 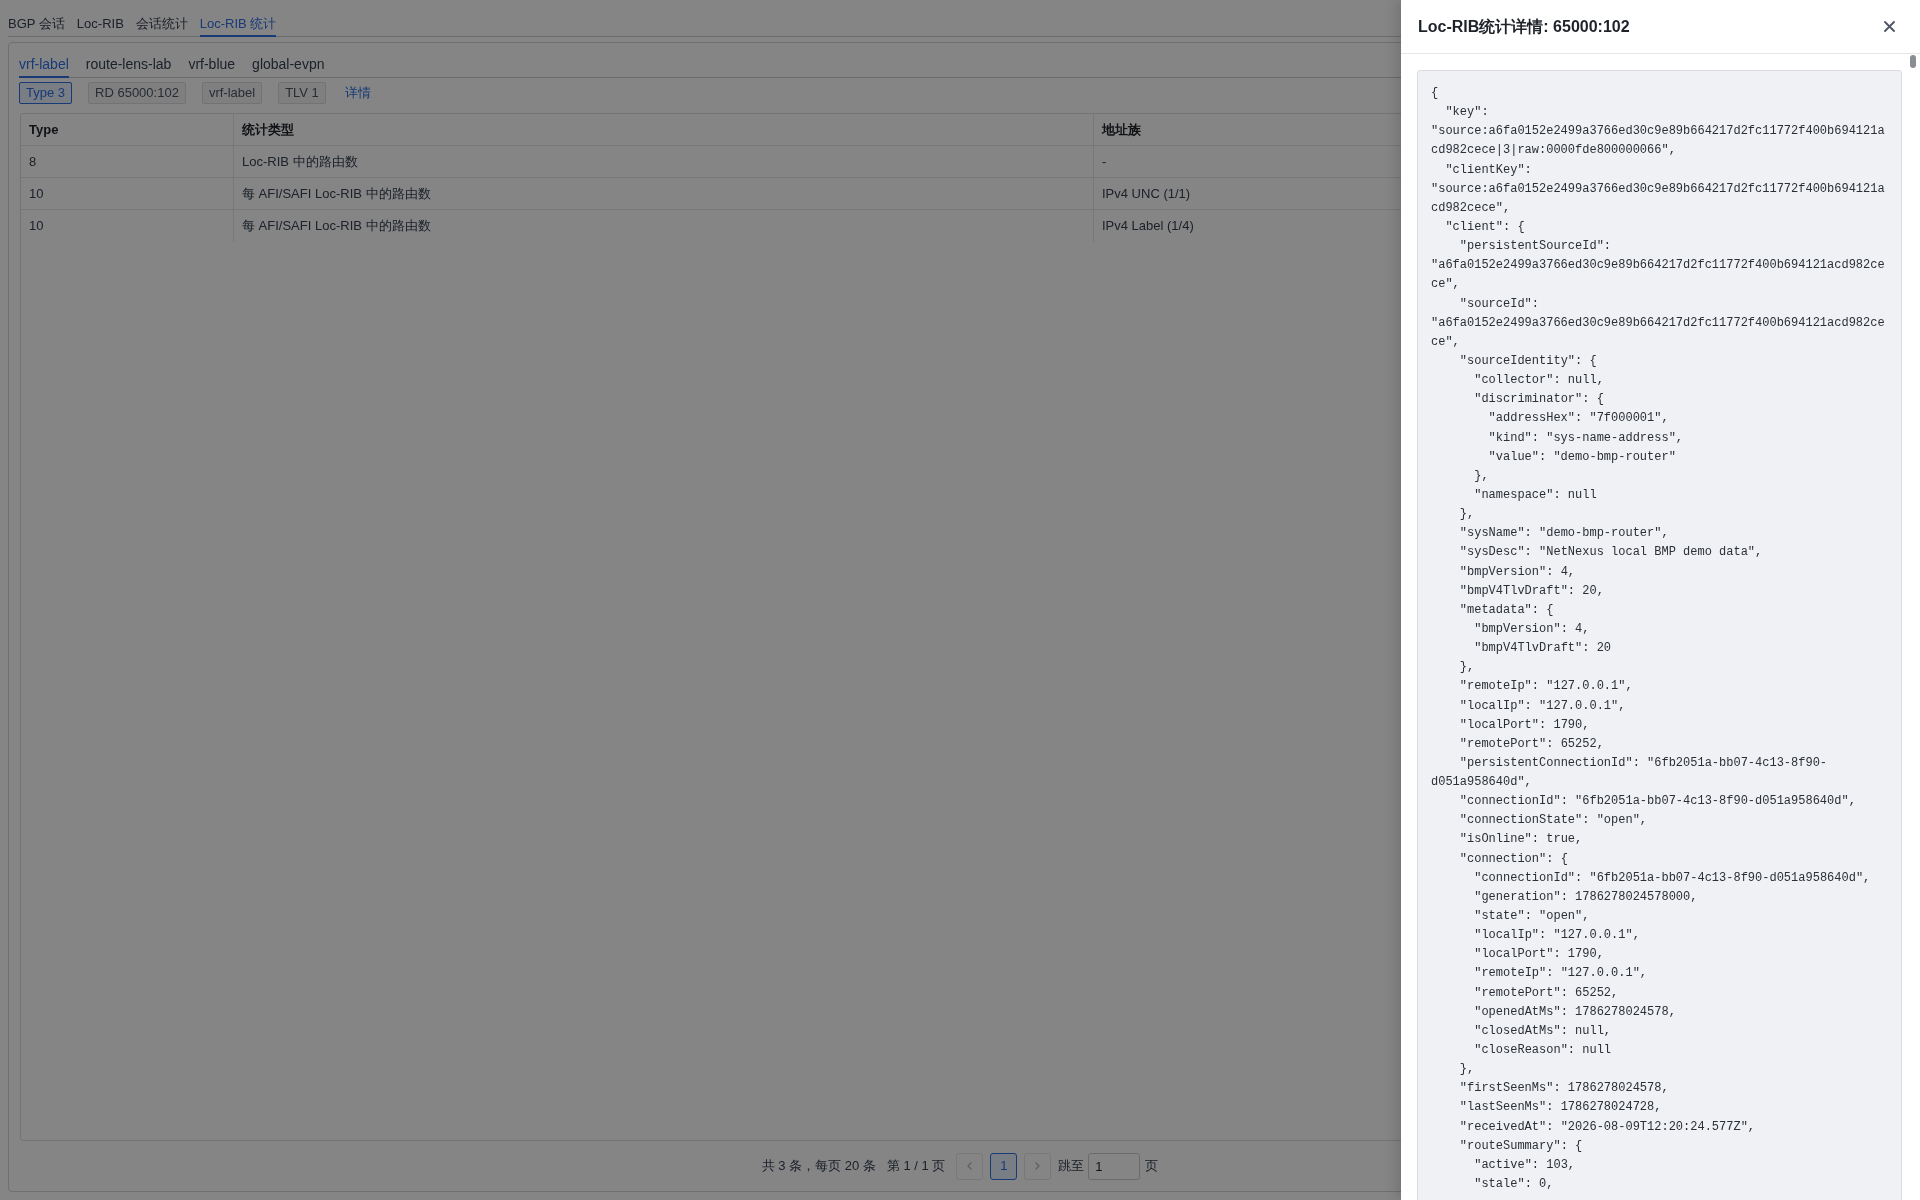 I want to click on code-line: "metadata": {, so click(x=1506, y=609).